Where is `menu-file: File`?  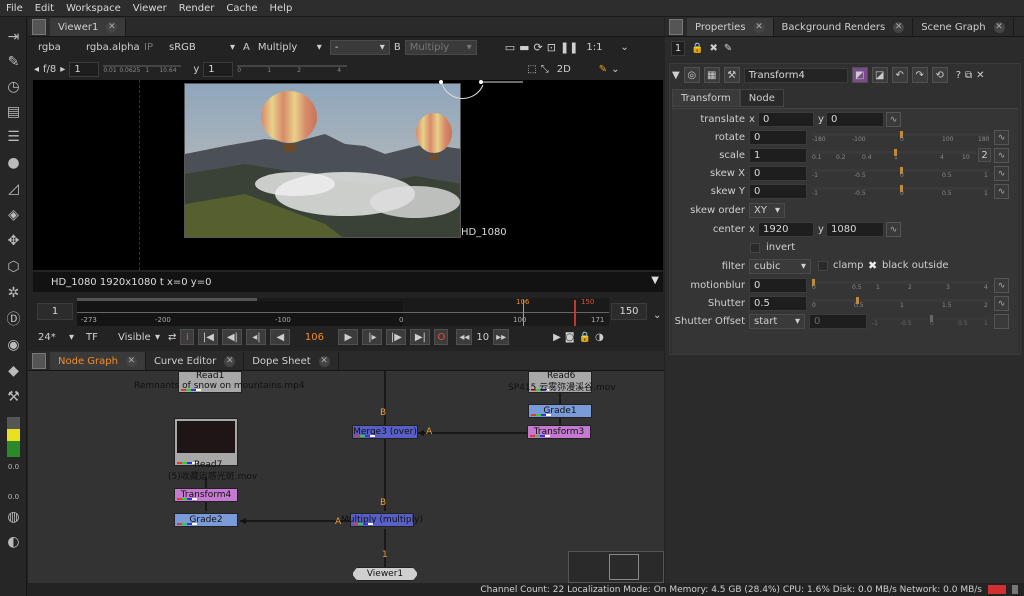 menu-file: File is located at coordinates (14, 8).